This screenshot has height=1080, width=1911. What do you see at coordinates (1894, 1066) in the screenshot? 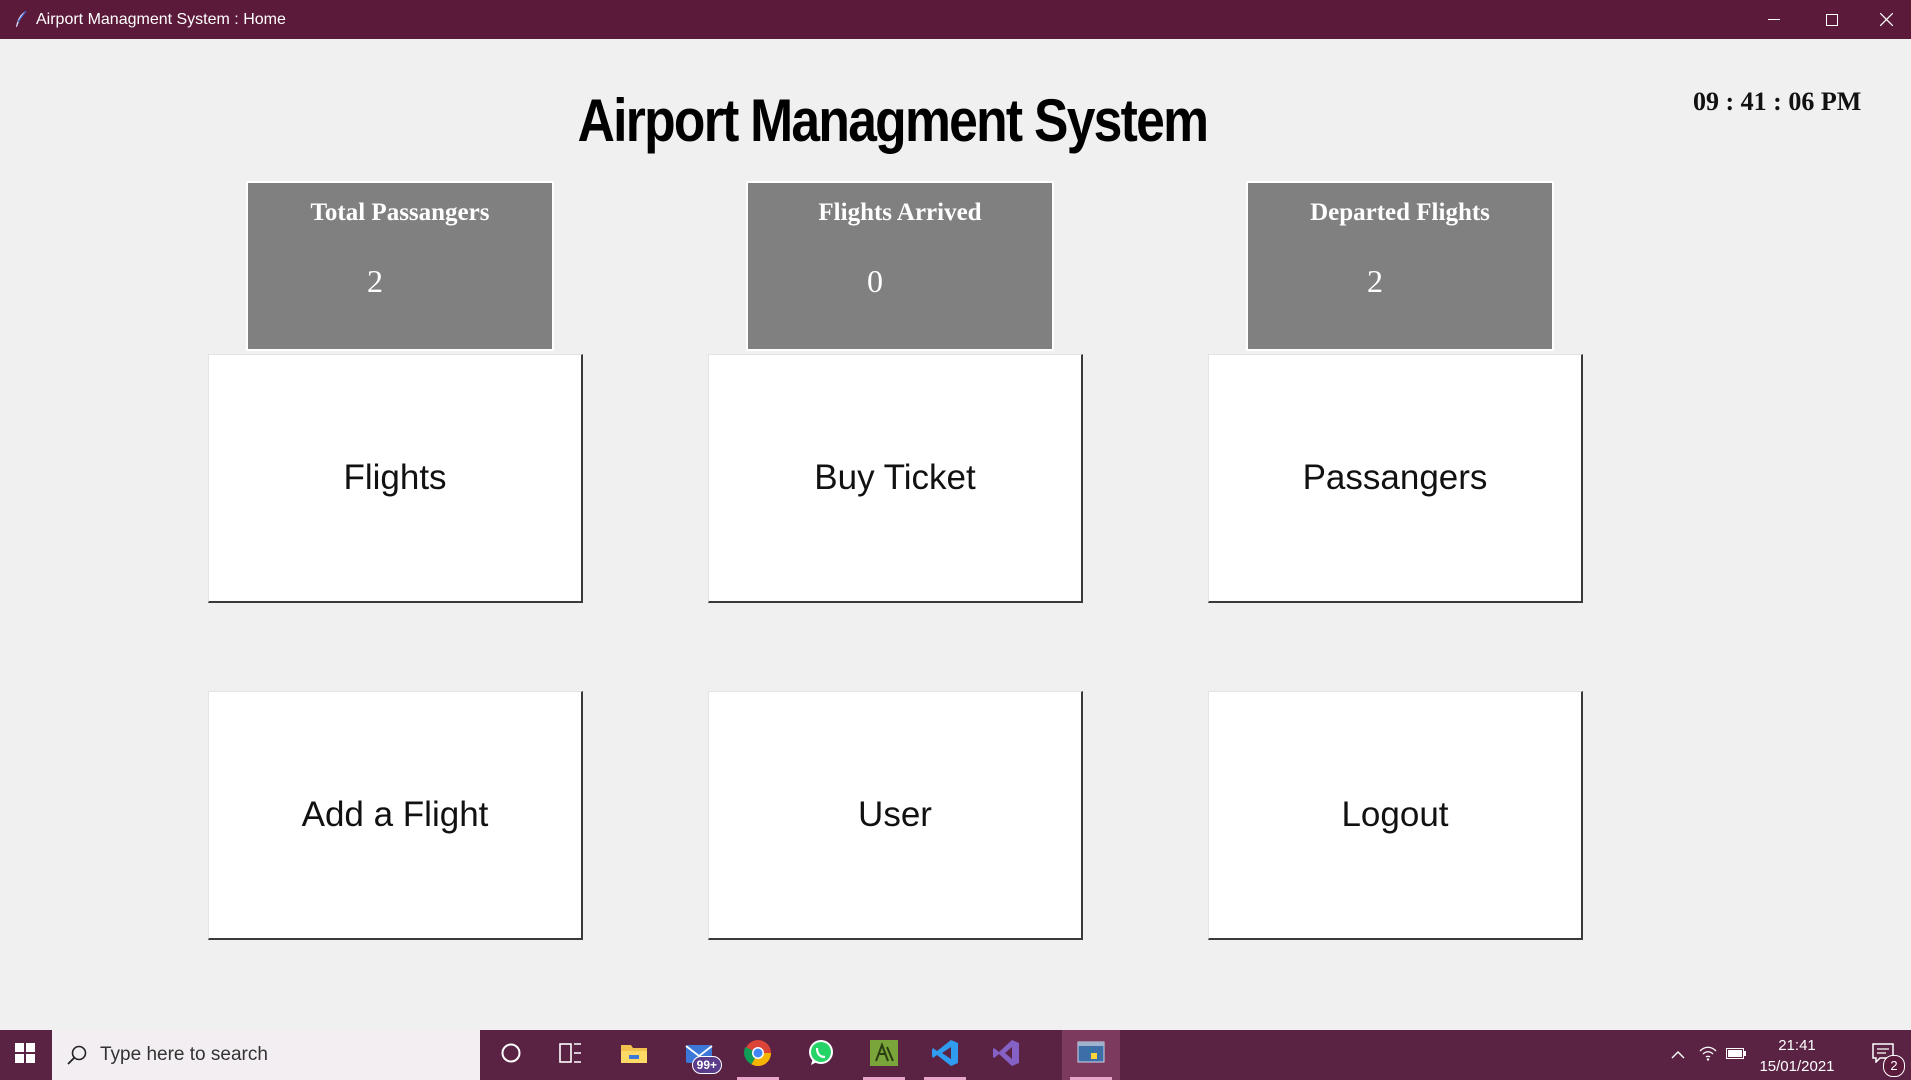
I see `notification-badge: 2` at bounding box center [1894, 1066].